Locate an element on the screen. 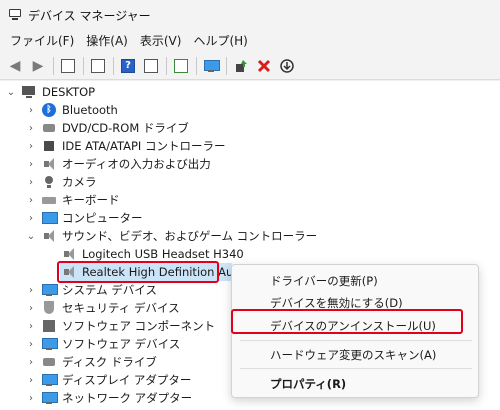  tree-item-label: システム デバイス is located at coordinates (109, 290).